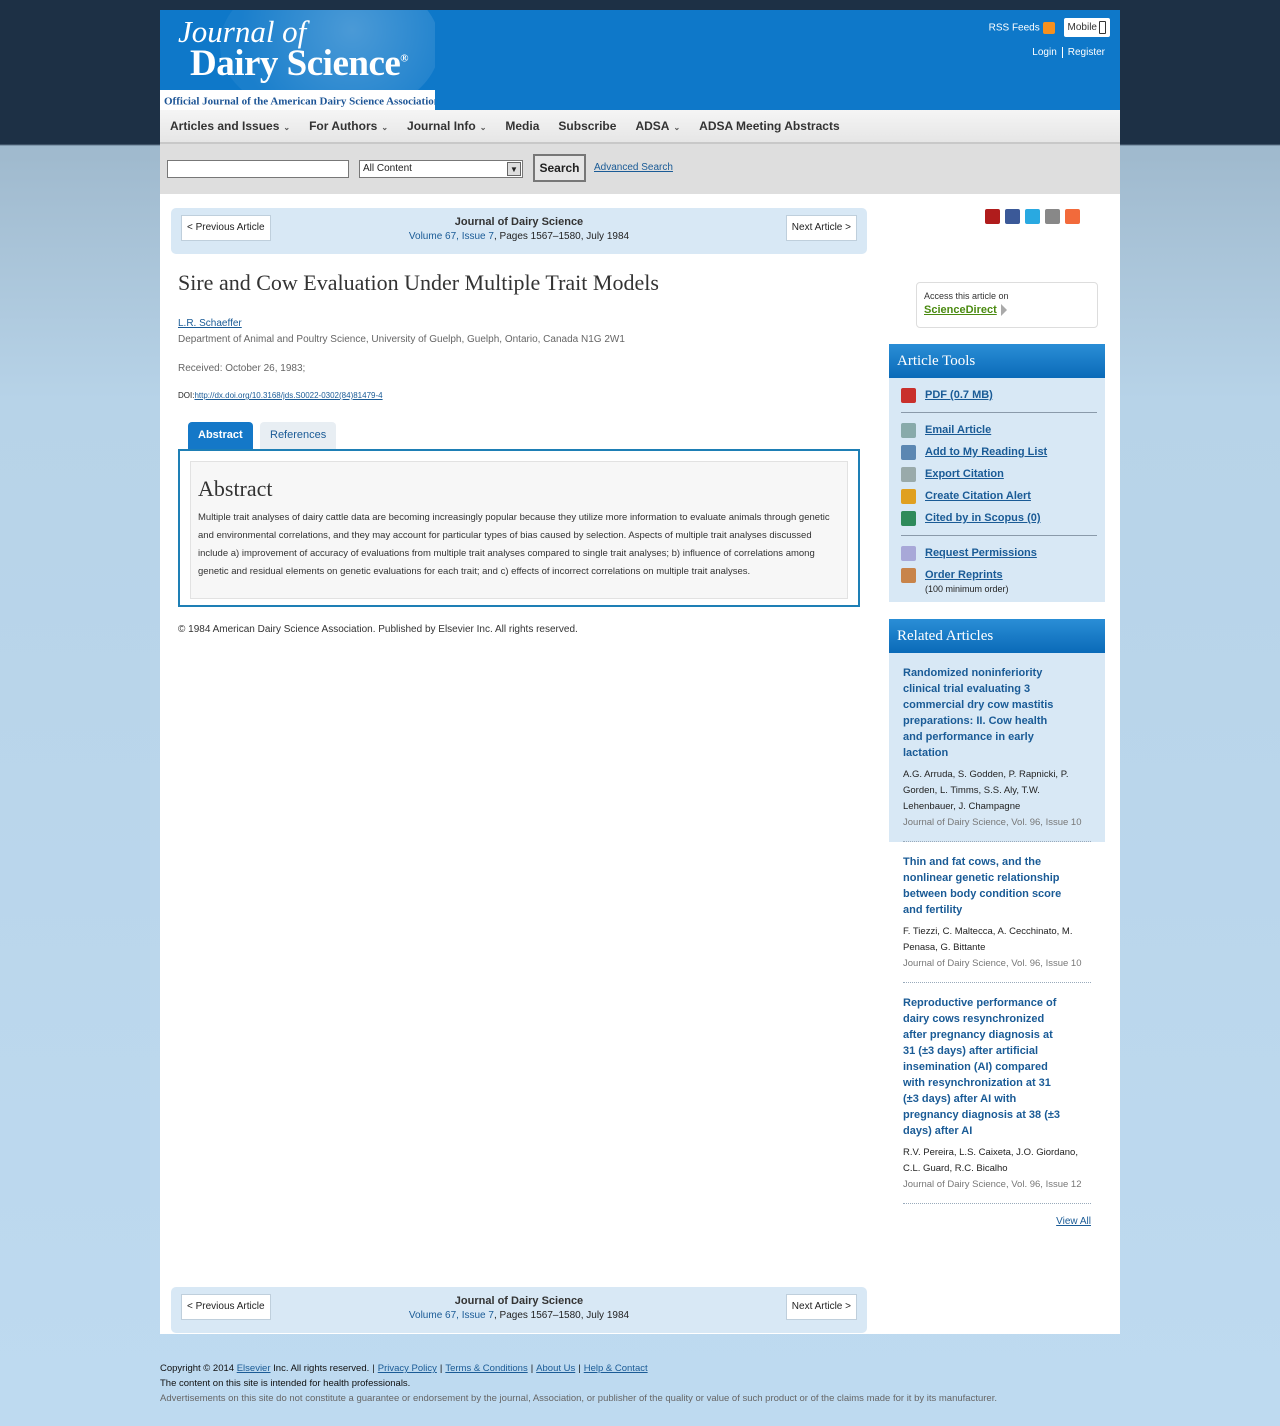  What do you see at coordinates (908, 553) in the screenshot?
I see `copyright-icon` at bounding box center [908, 553].